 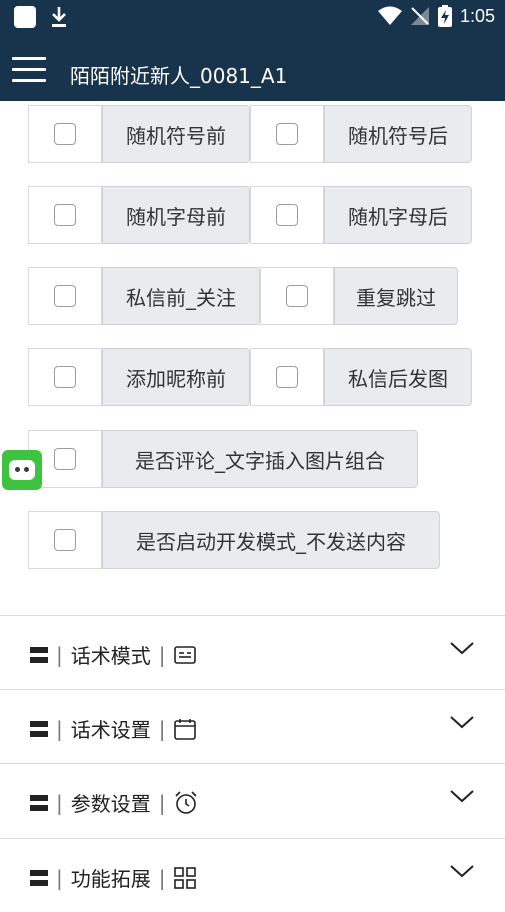 I want to click on section-label: 参数设置, so click(x=110, y=804).